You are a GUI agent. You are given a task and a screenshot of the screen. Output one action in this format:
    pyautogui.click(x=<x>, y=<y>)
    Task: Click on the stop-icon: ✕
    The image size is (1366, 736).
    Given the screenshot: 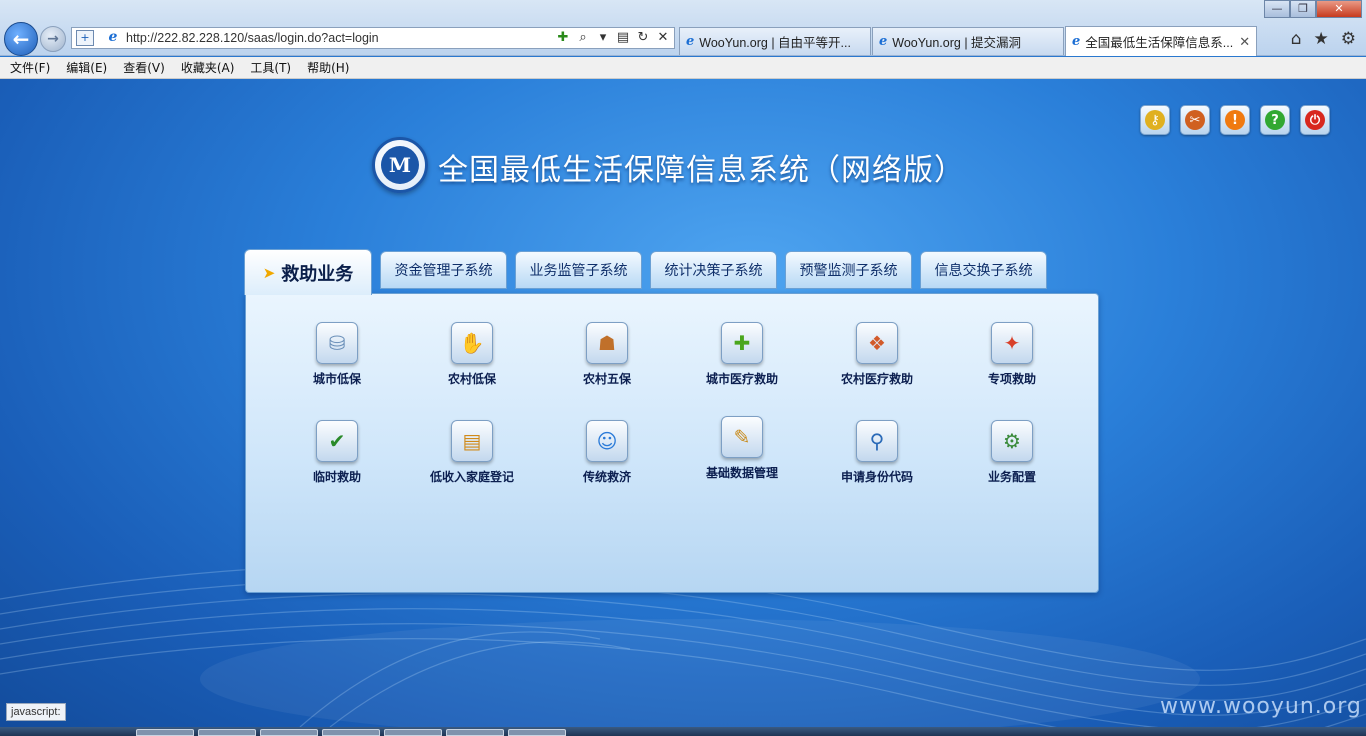 What is the action you would take?
    pyautogui.click(x=663, y=37)
    